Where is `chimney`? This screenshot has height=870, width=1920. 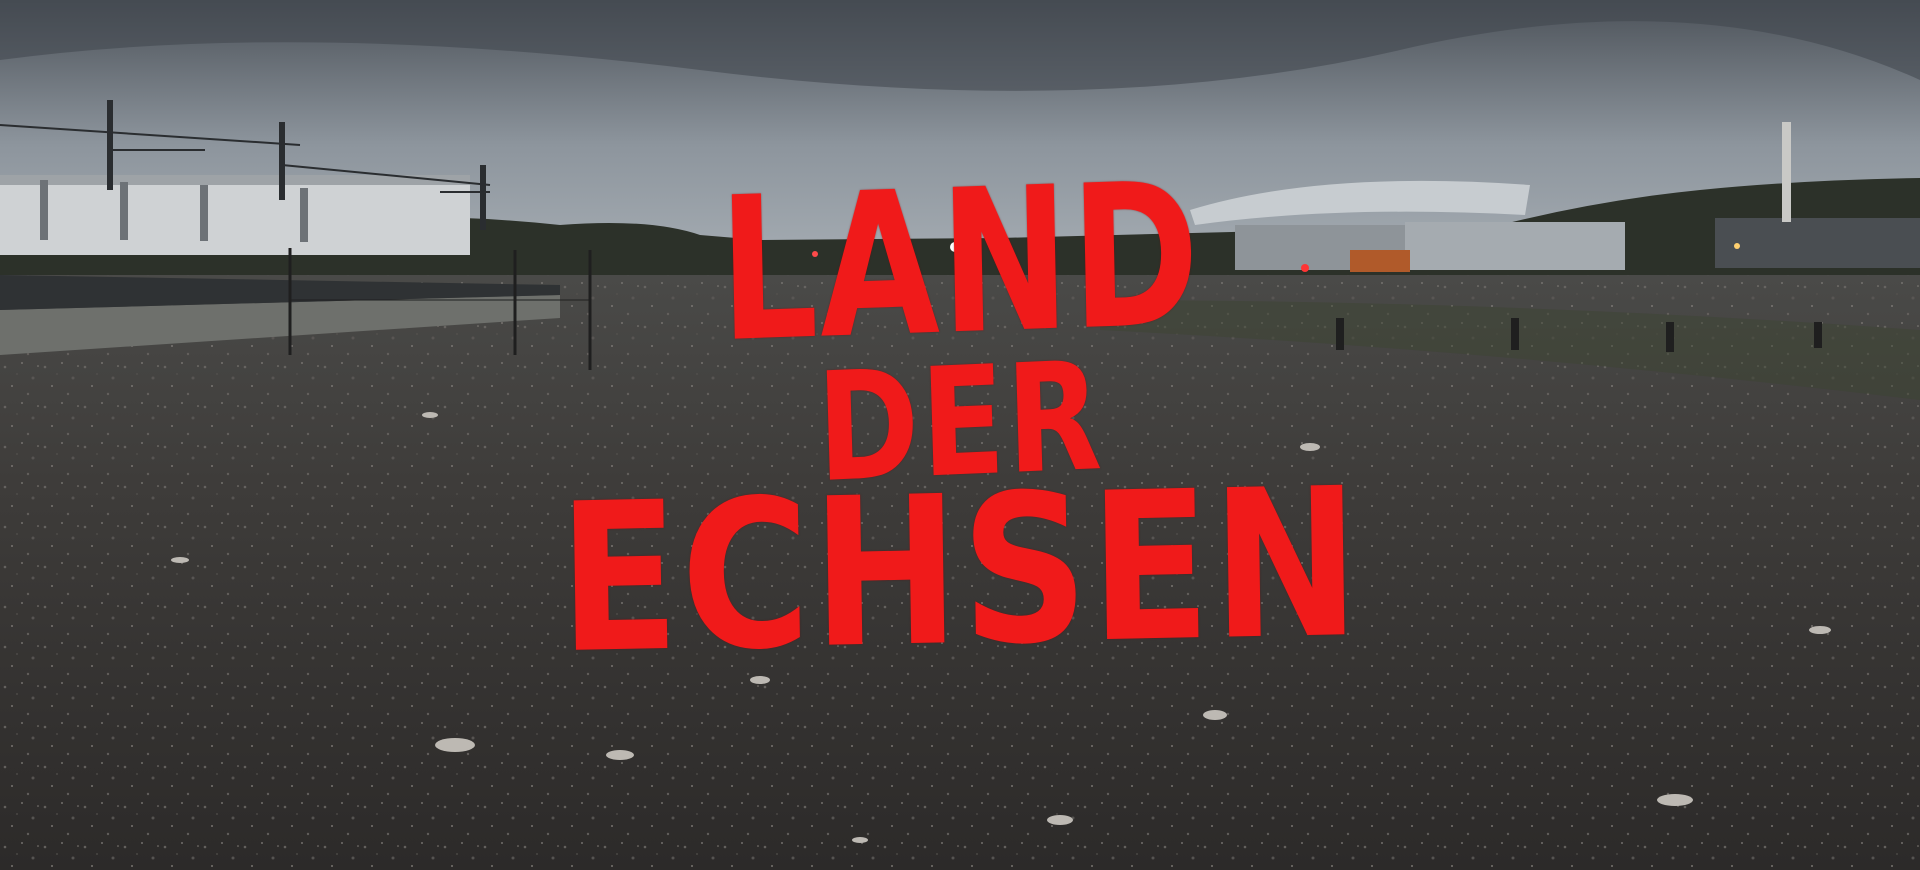
chimney is located at coordinates (1786, 172).